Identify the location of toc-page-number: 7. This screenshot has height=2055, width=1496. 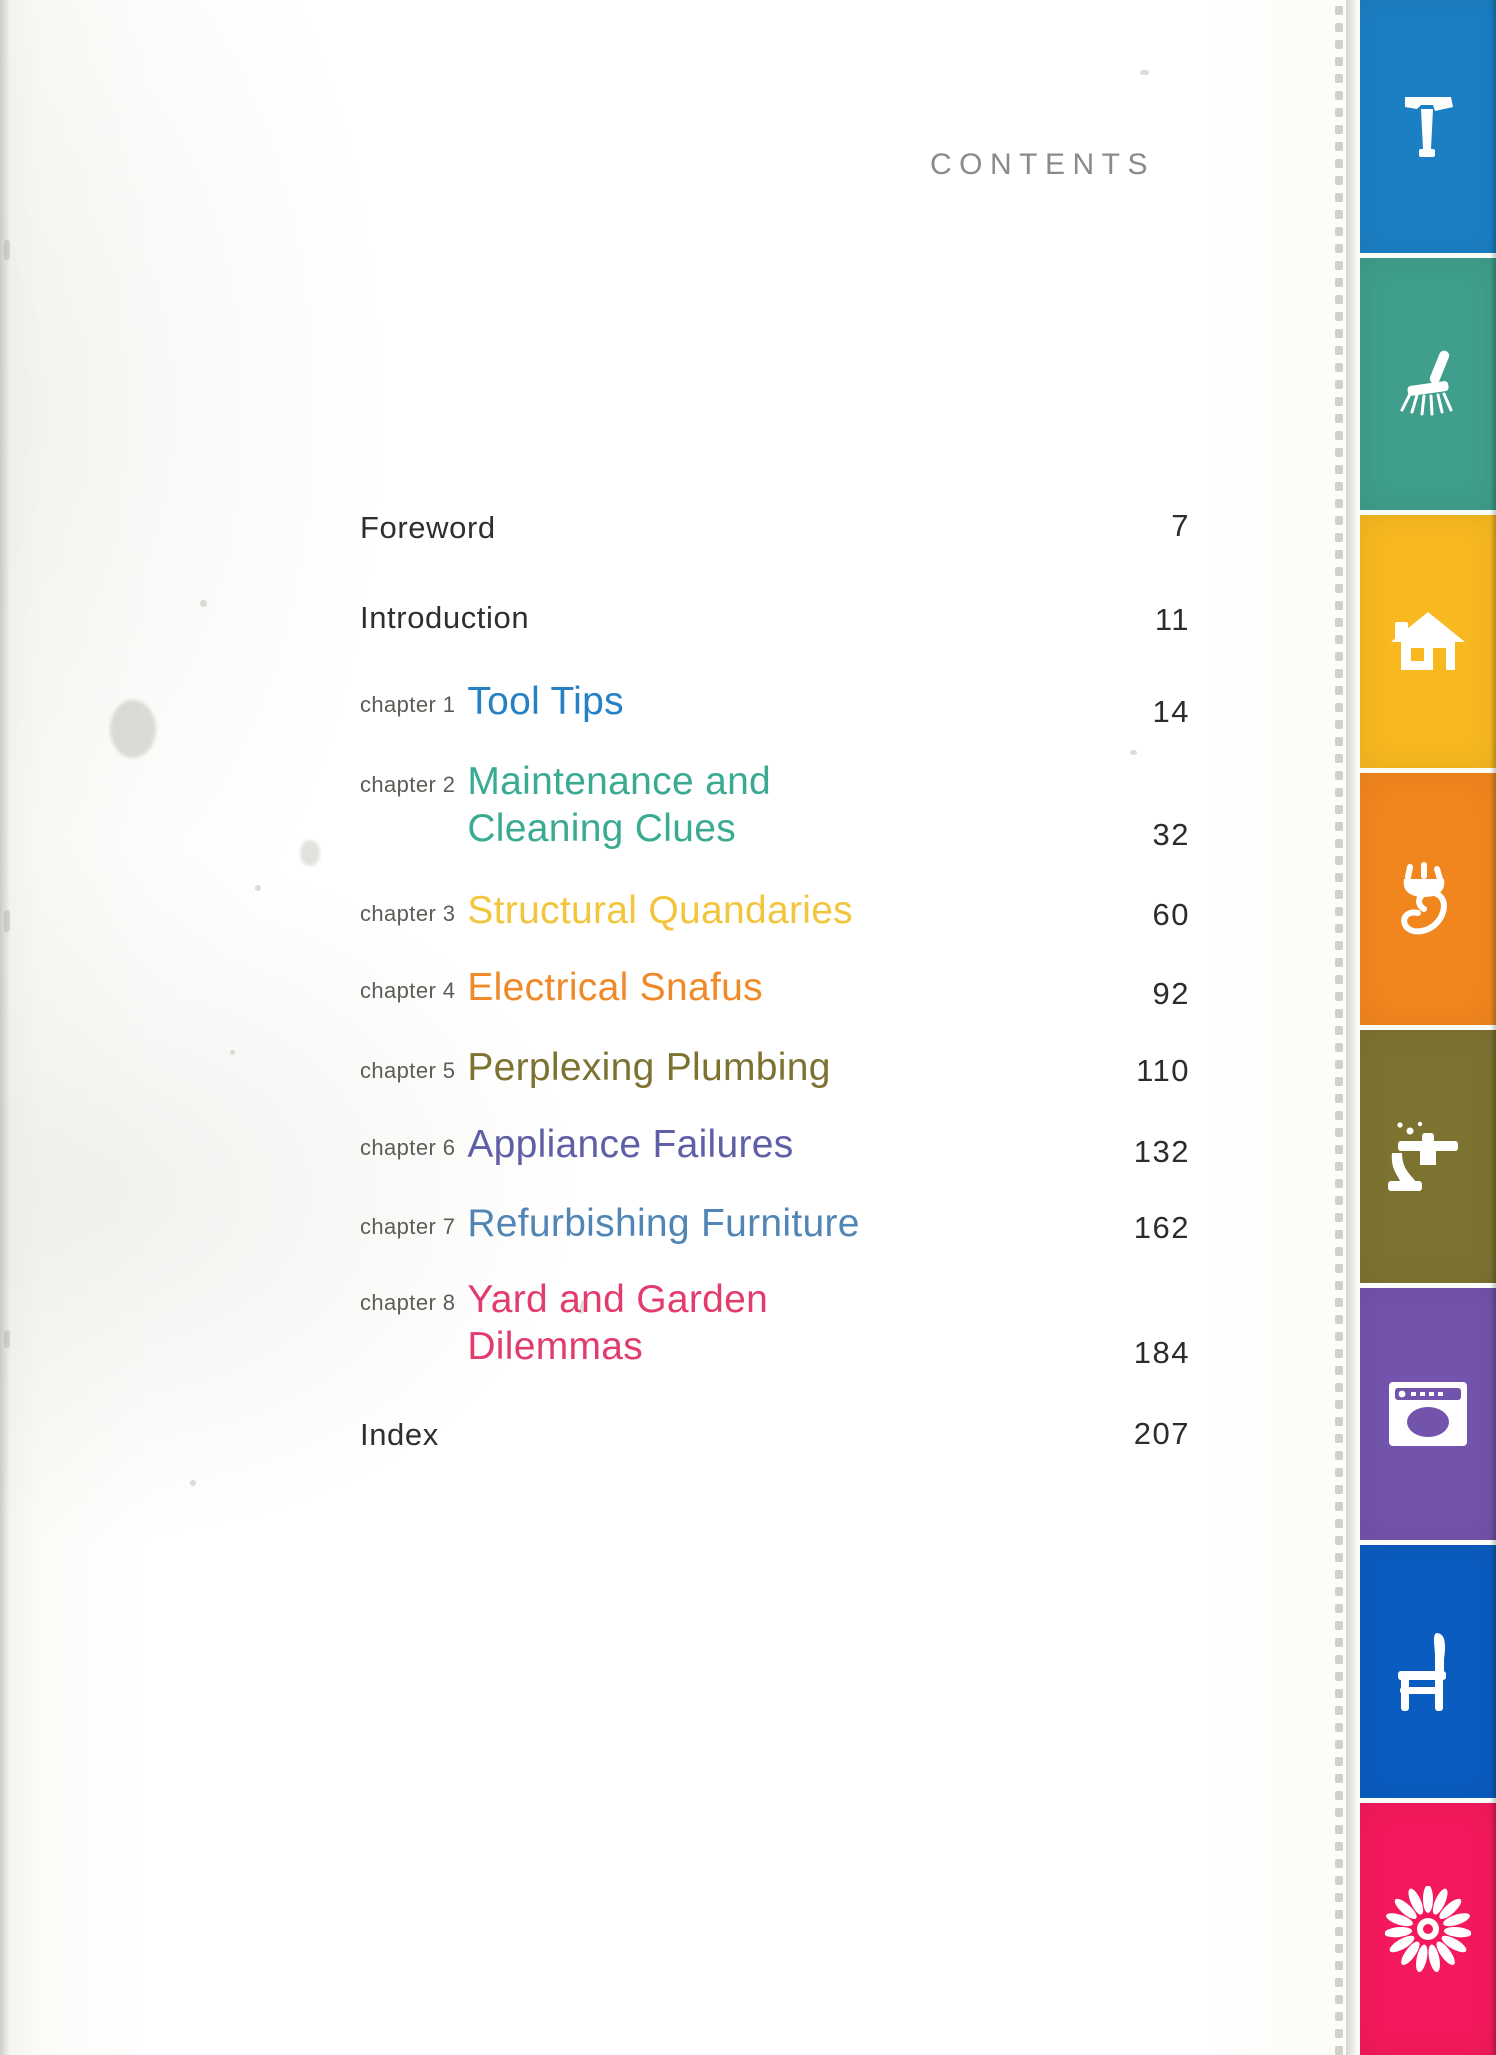
(1180, 525).